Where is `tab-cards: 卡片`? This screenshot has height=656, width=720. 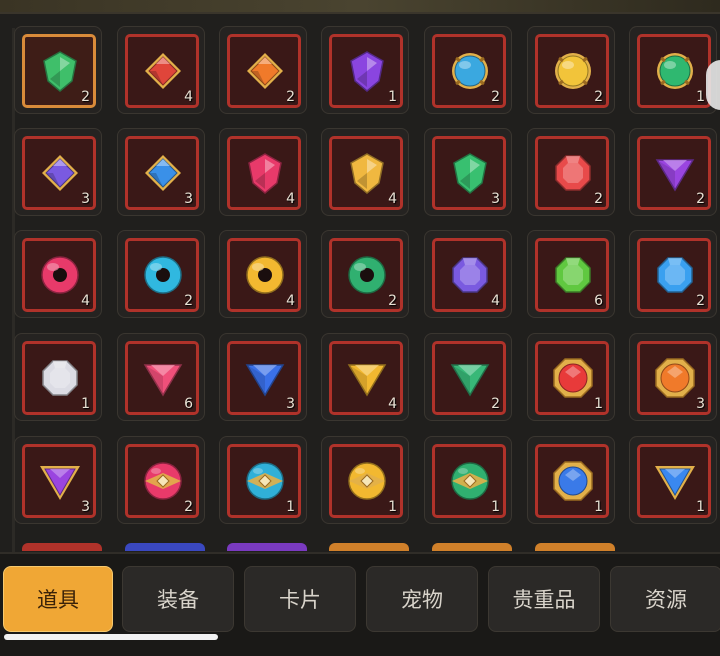 tab-cards: 卡片 is located at coordinates (300, 599).